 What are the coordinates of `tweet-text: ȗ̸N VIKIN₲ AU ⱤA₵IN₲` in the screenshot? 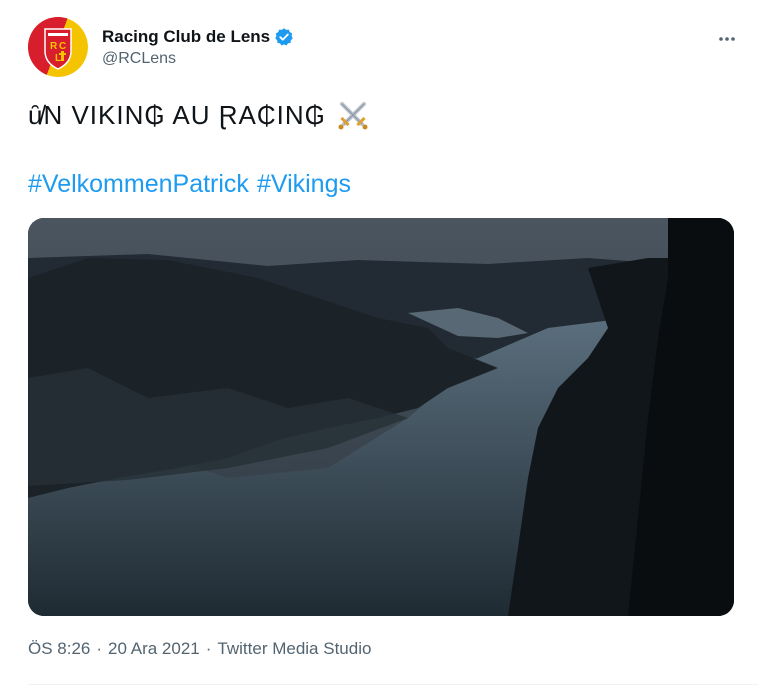 It's located at (177, 114).